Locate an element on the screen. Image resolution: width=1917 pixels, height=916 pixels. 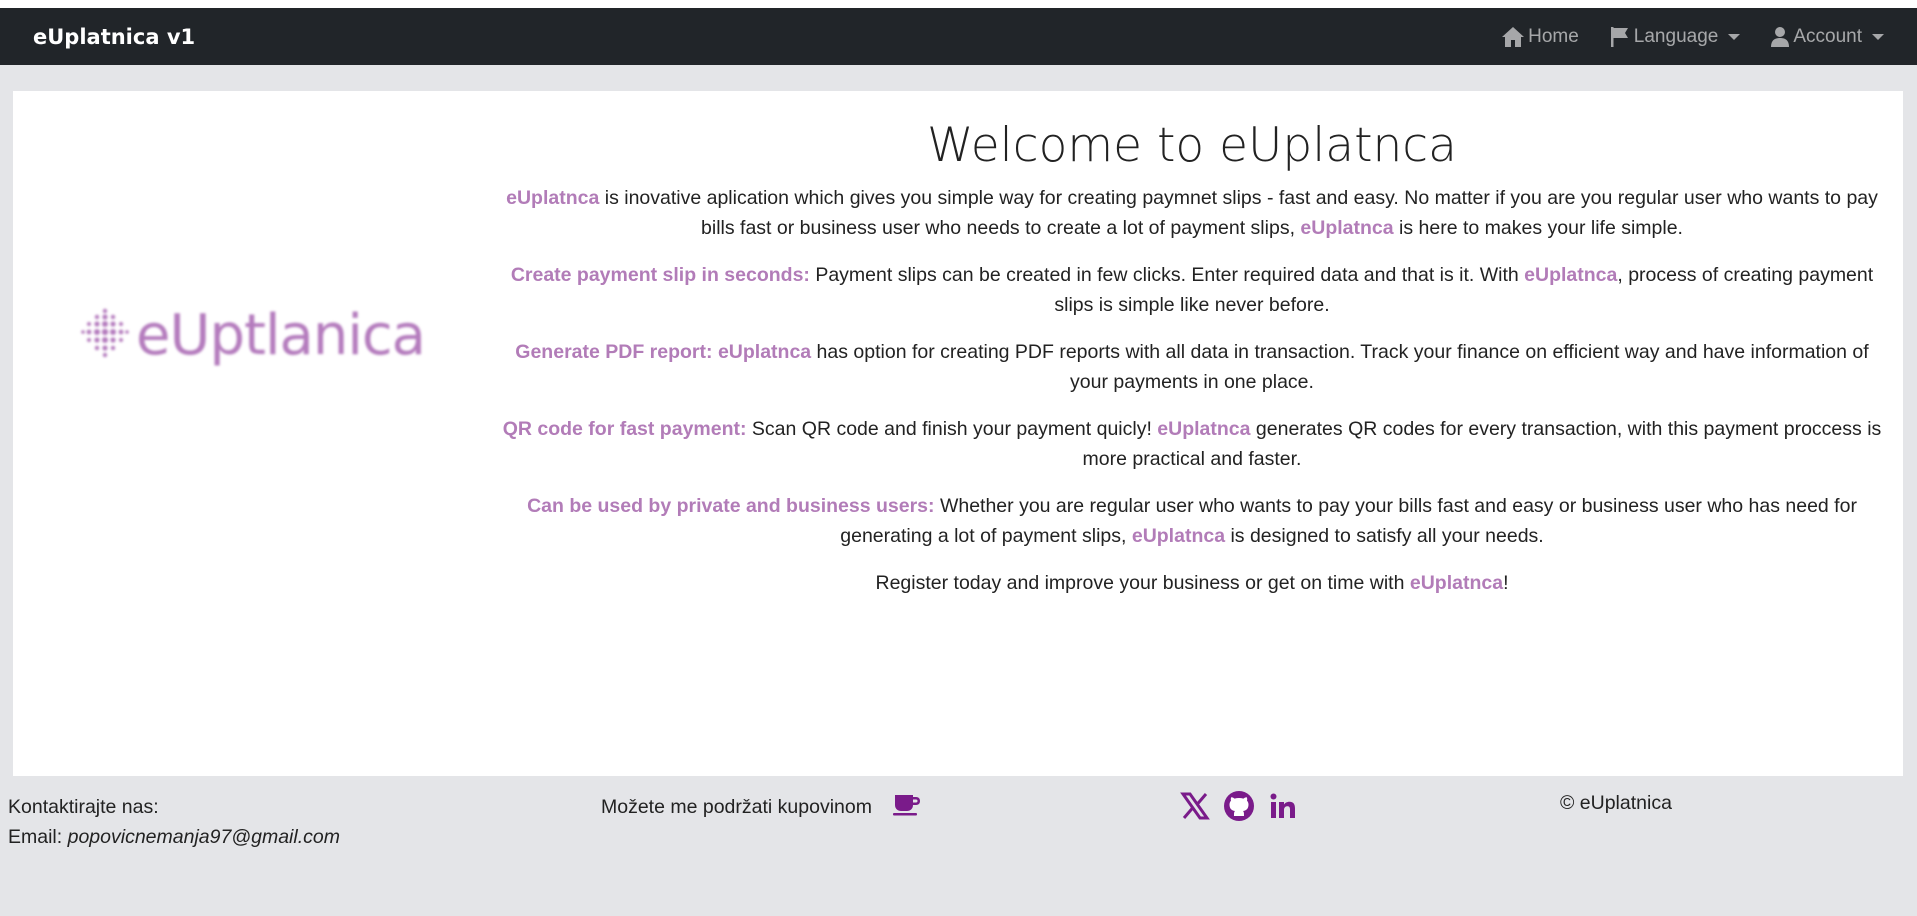
nav-language-label: Language is located at coordinates (1676, 36).